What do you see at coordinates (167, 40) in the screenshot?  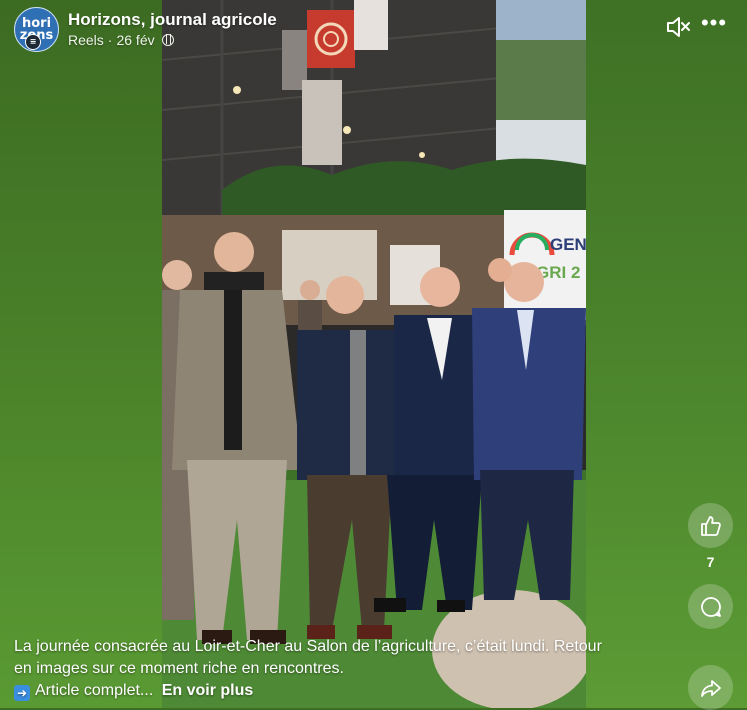 I see `globe-icon` at bounding box center [167, 40].